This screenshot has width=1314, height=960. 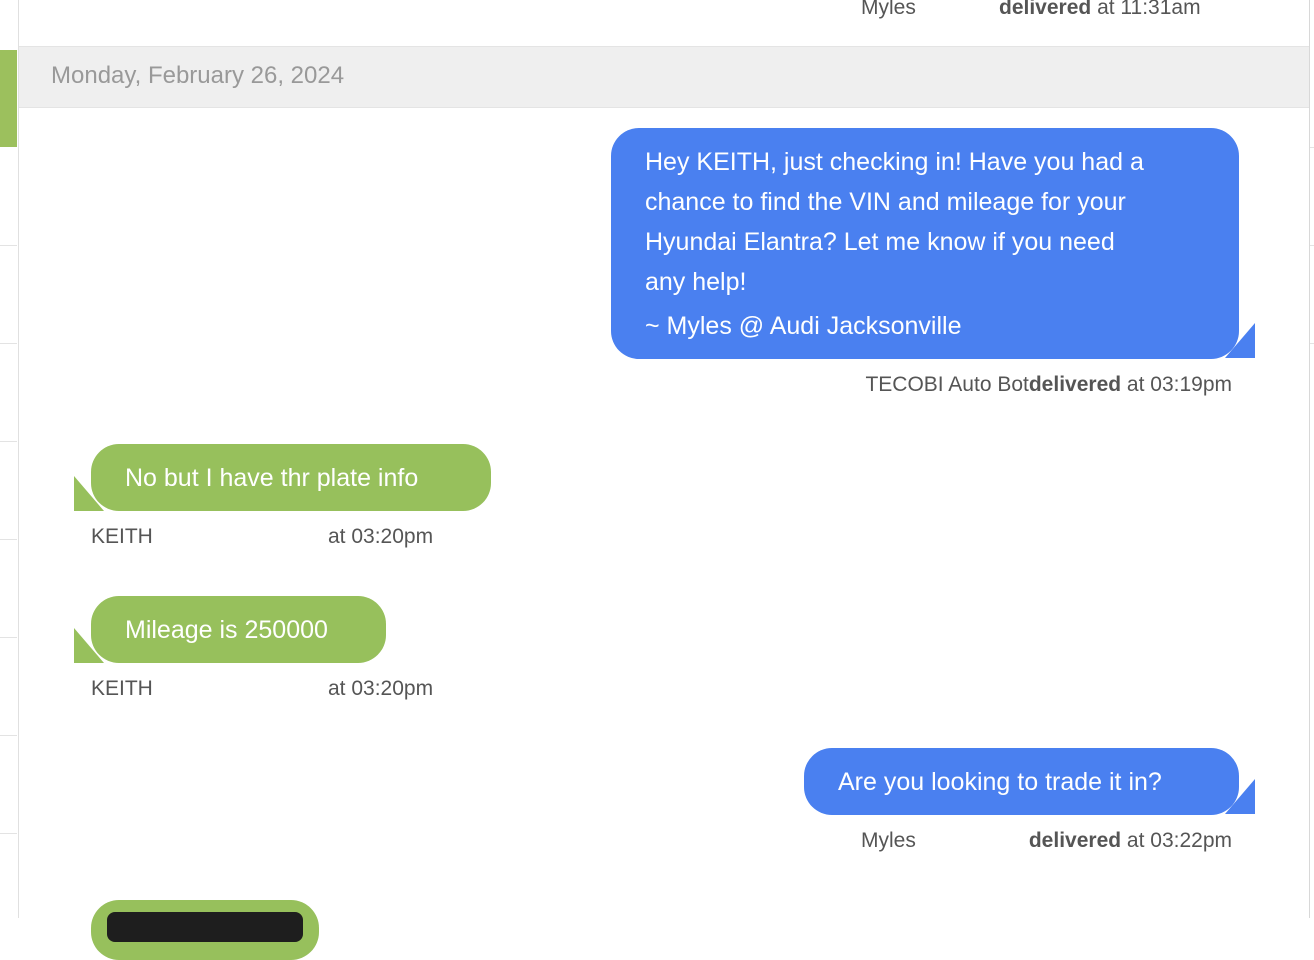 I want to click on message-meta-previous-status: delivered at 11:31am, so click(x=1100, y=10).